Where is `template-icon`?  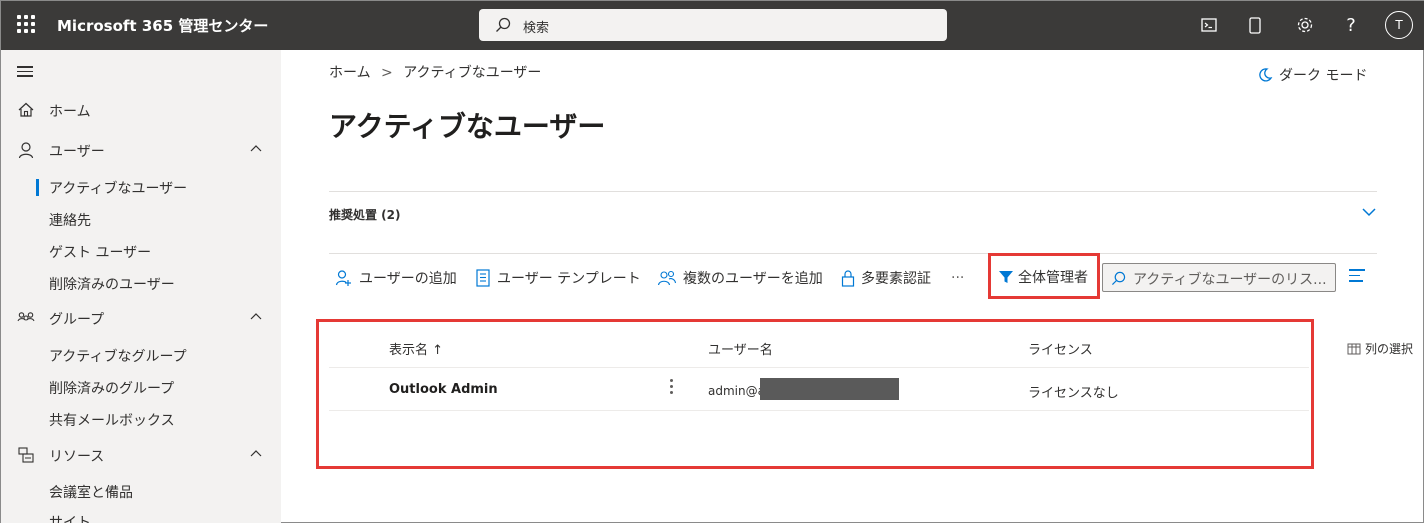 template-icon is located at coordinates (483, 278).